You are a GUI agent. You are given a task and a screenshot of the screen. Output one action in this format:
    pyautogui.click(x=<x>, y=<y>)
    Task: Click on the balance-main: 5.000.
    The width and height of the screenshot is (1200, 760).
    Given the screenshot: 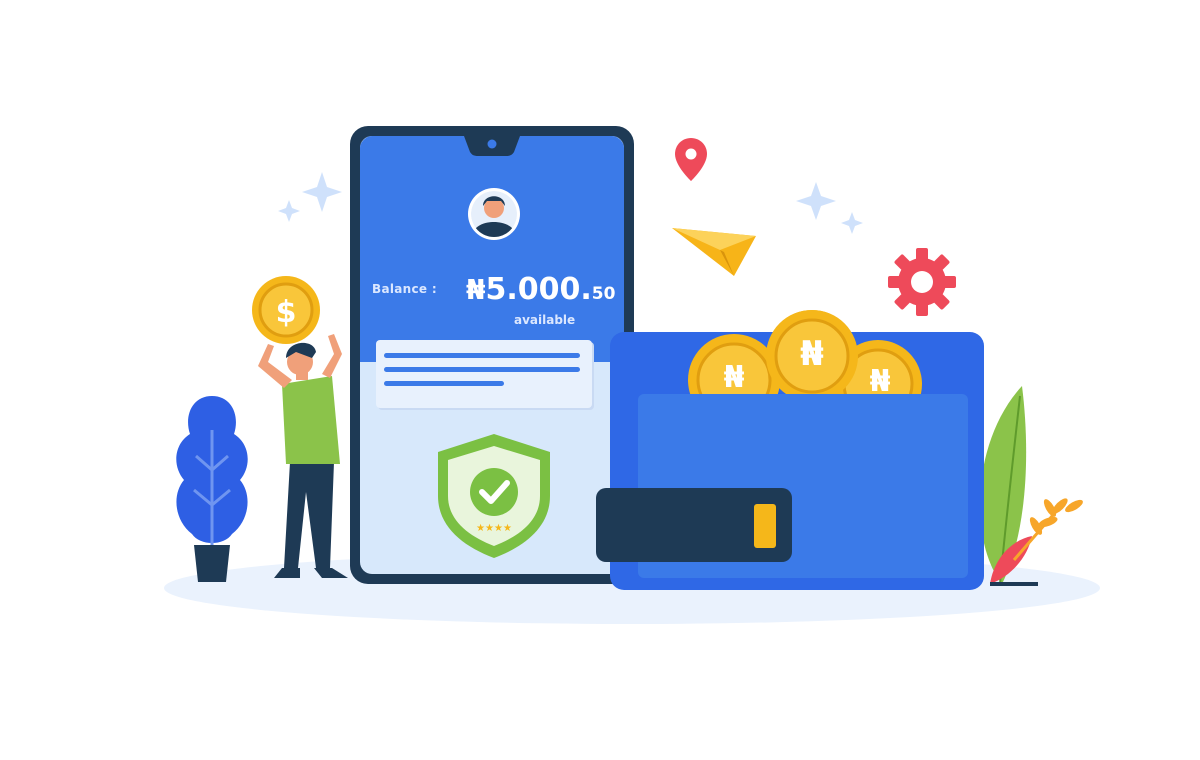 What is the action you would take?
    pyautogui.click(x=538, y=289)
    